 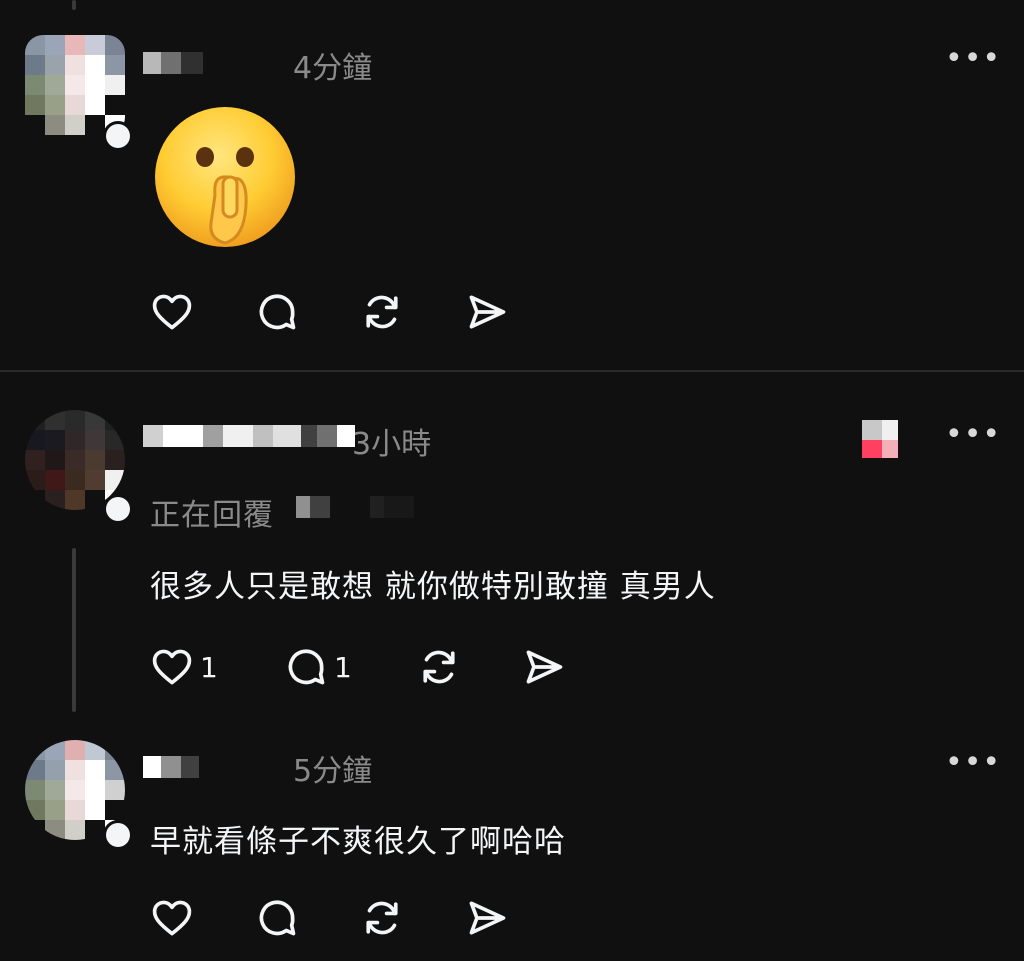 I want to click on comment-button: 1, so click(x=318, y=667).